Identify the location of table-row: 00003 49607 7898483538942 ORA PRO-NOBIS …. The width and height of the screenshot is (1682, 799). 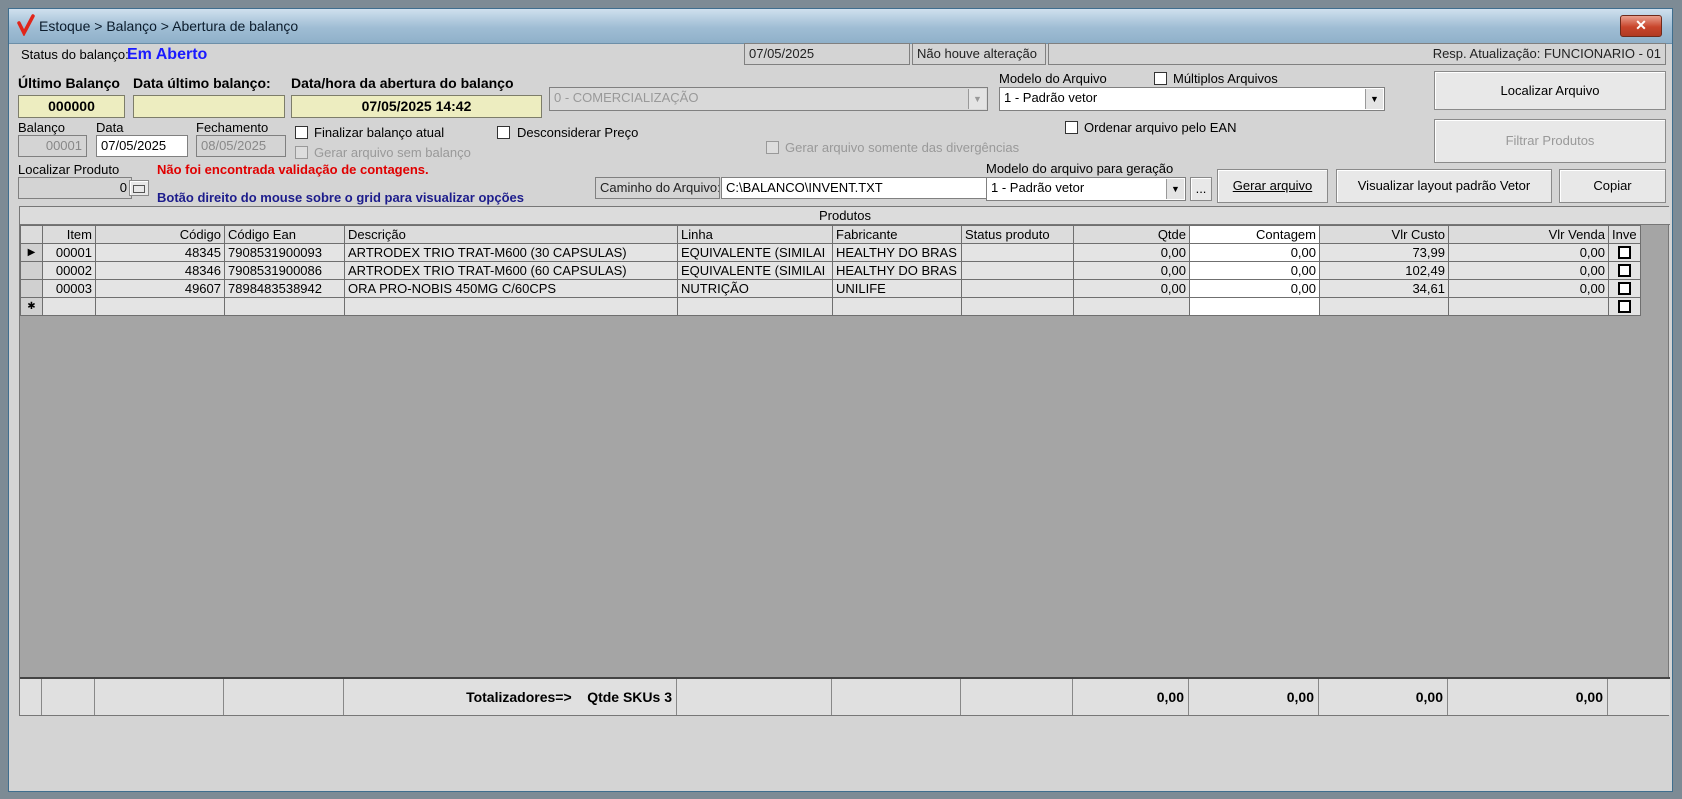
(830, 288).